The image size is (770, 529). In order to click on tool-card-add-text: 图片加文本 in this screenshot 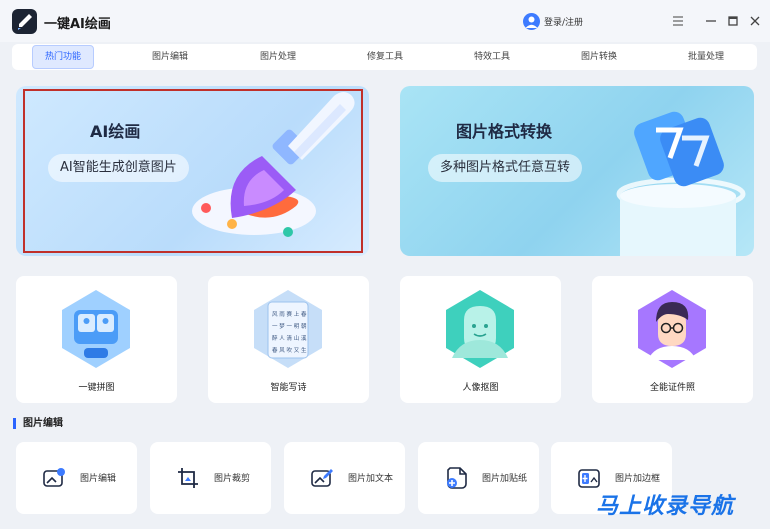, I will do `click(344, 478)`.